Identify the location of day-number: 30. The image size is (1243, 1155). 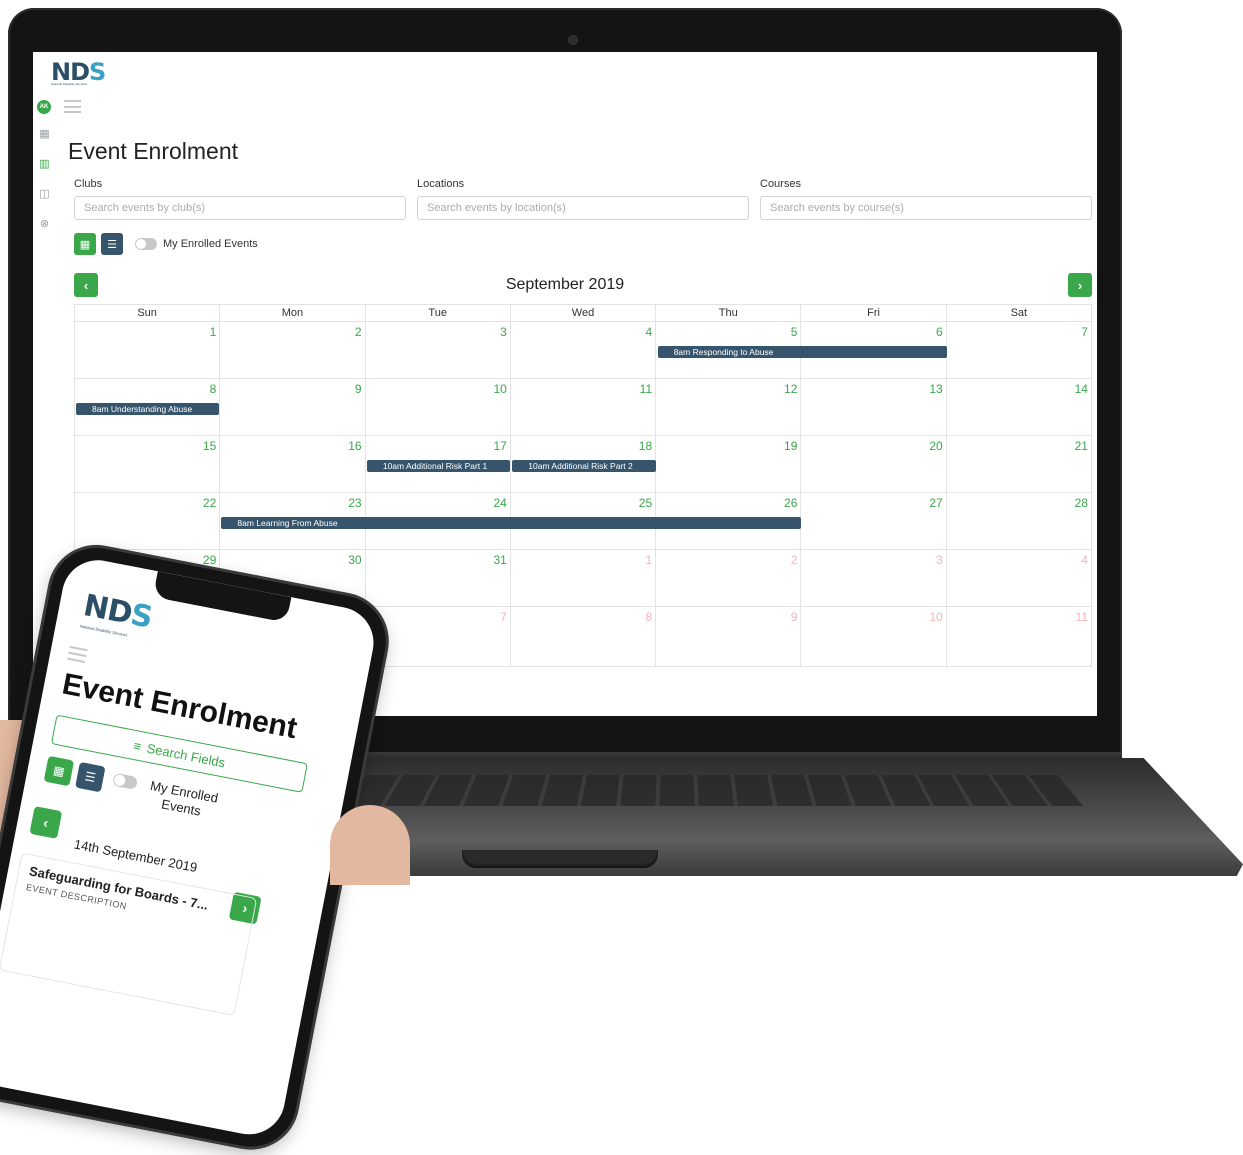
(355, 560).